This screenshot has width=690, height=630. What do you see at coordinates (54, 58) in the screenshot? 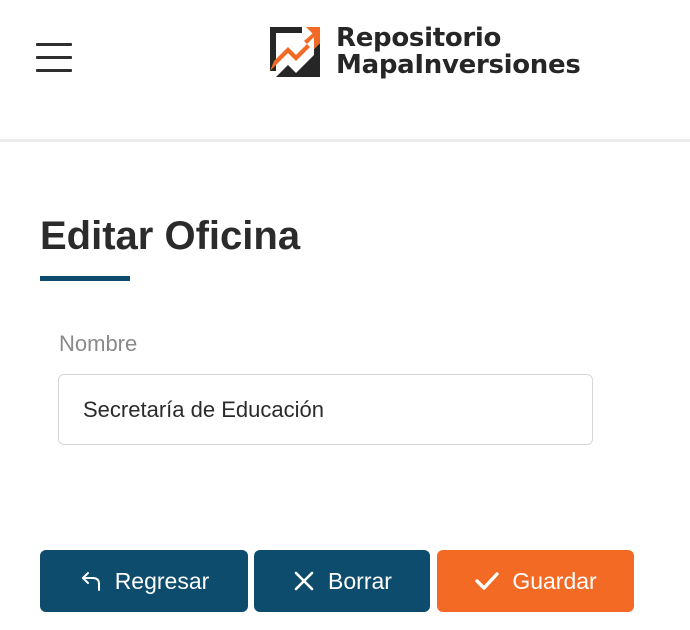
I see `hamburger-menu-icon` at bounding box center [54, 58].